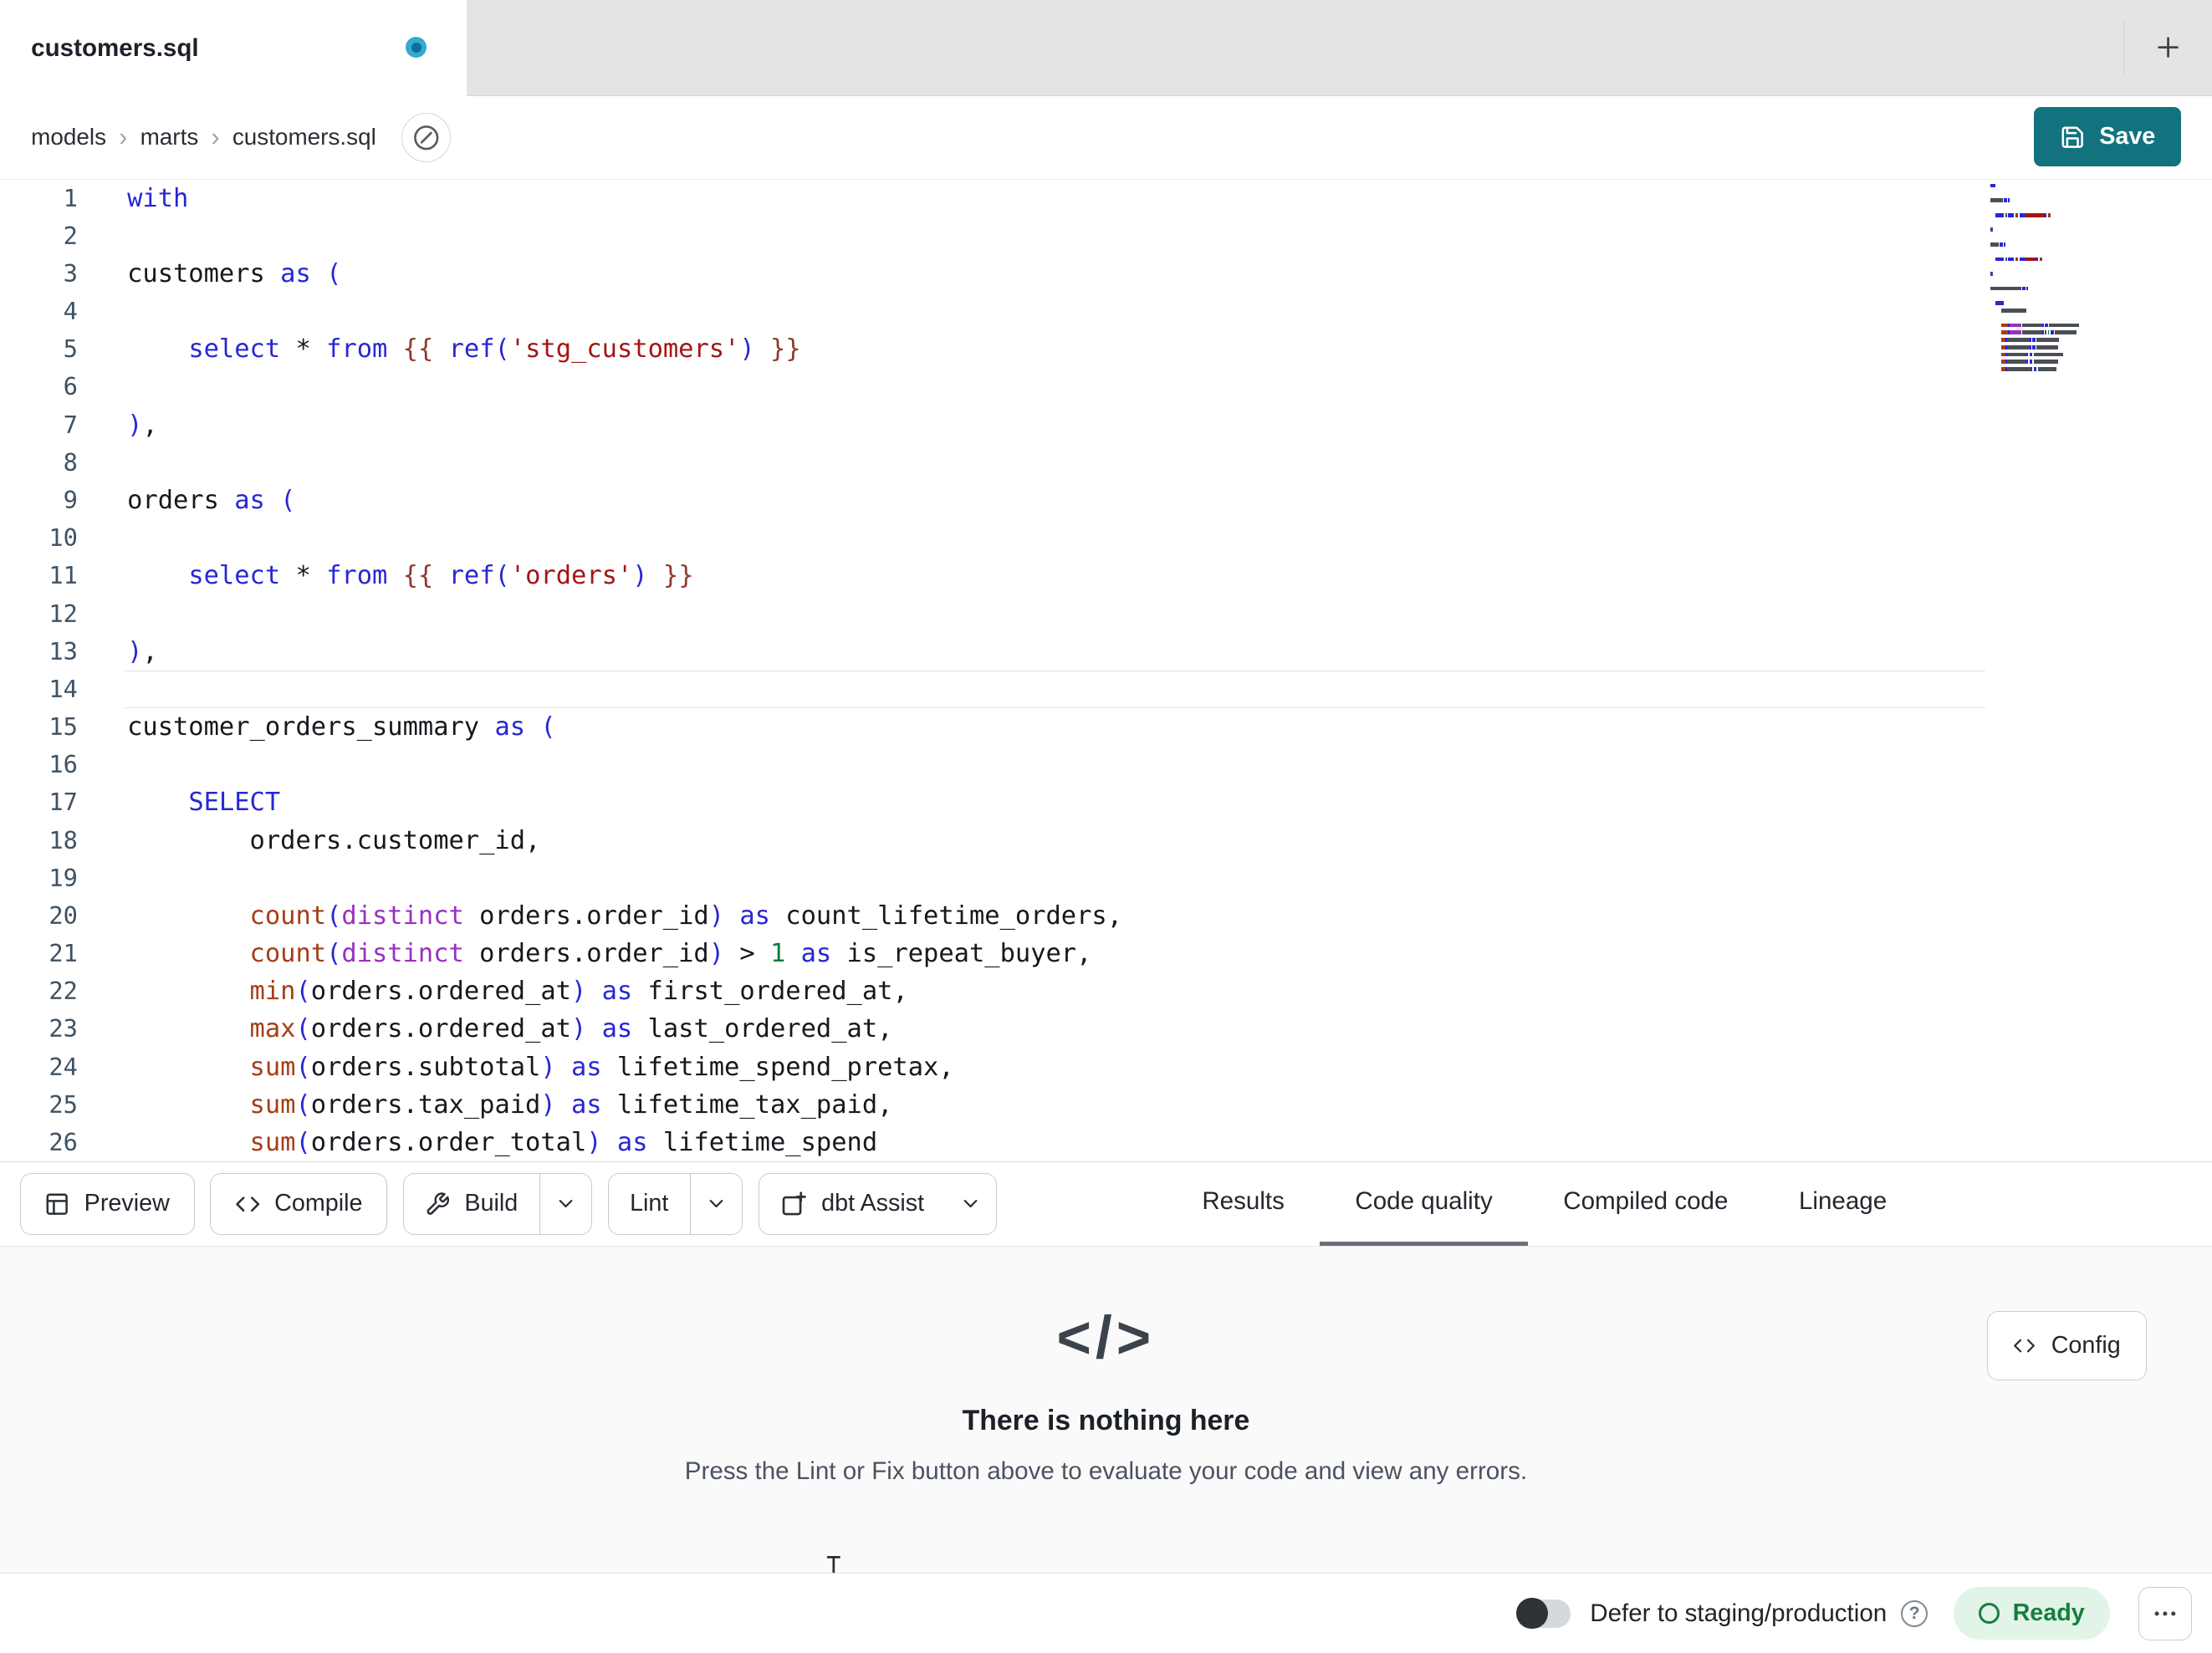 The width and height of the screenshot is (2212, 1653). Describe the element at coordinates (63, 727) in the screenshot. I see `line-number: 15` at that location.